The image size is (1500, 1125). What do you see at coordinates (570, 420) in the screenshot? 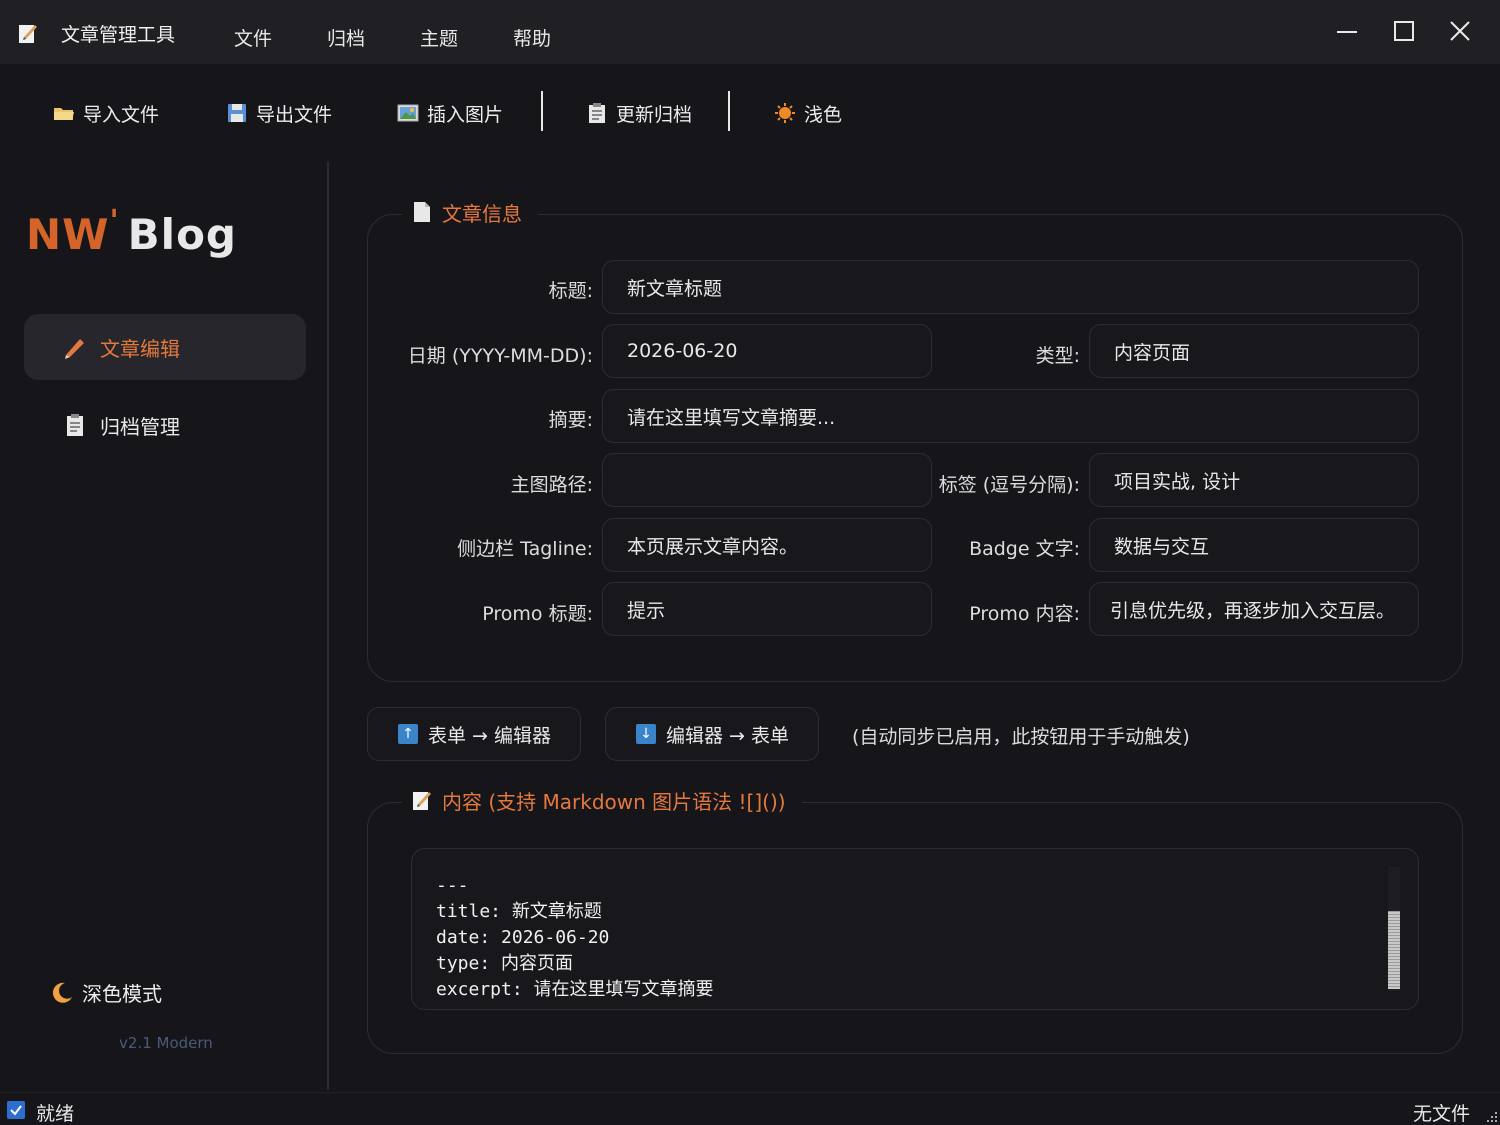
I see `excerpt-label: 摘要:` at bounding box center [570, 420].